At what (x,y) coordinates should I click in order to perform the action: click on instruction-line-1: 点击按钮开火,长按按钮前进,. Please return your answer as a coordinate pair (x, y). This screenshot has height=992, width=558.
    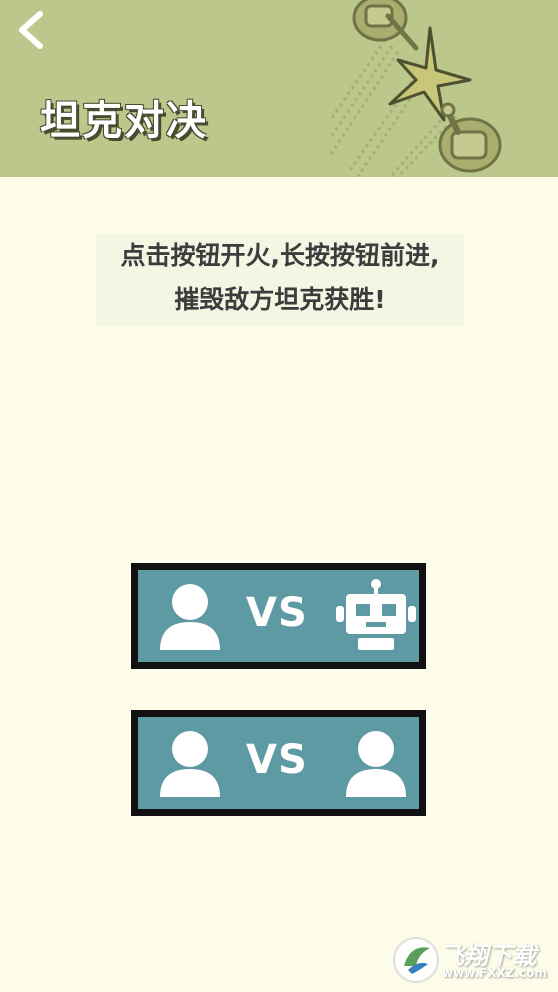
    Looking at the image, I should click on (280, 255).